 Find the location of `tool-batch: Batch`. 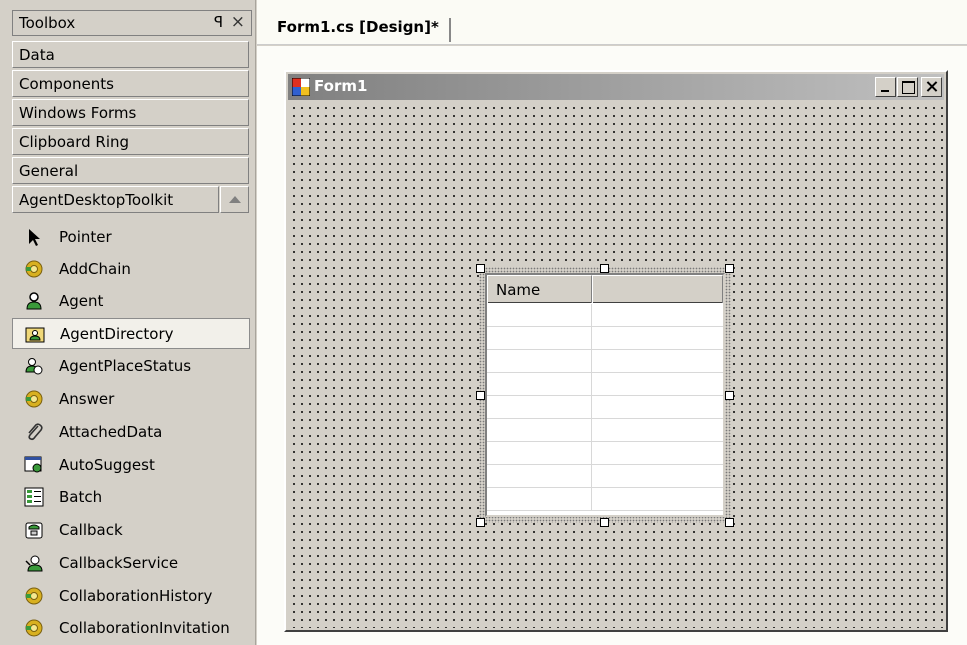

tool-batch: Batch is located at coordinates (131, 497).